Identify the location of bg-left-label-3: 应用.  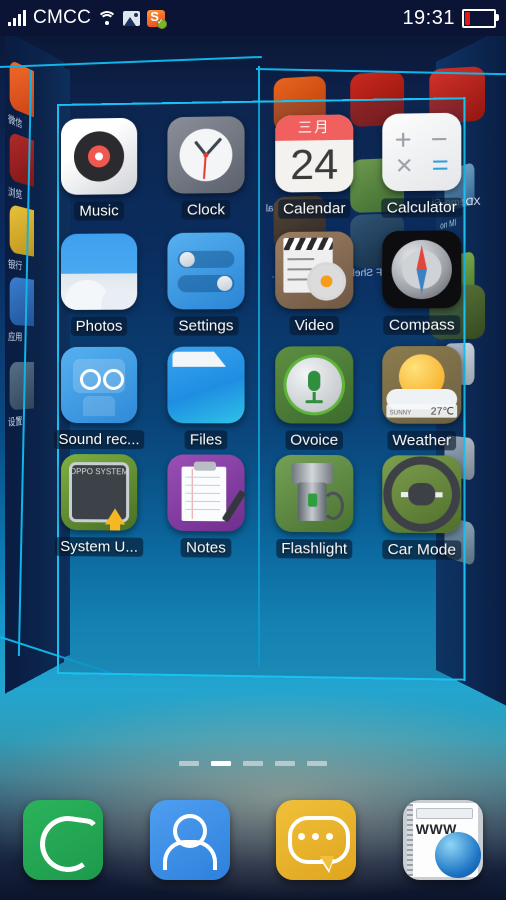
(15, 337).